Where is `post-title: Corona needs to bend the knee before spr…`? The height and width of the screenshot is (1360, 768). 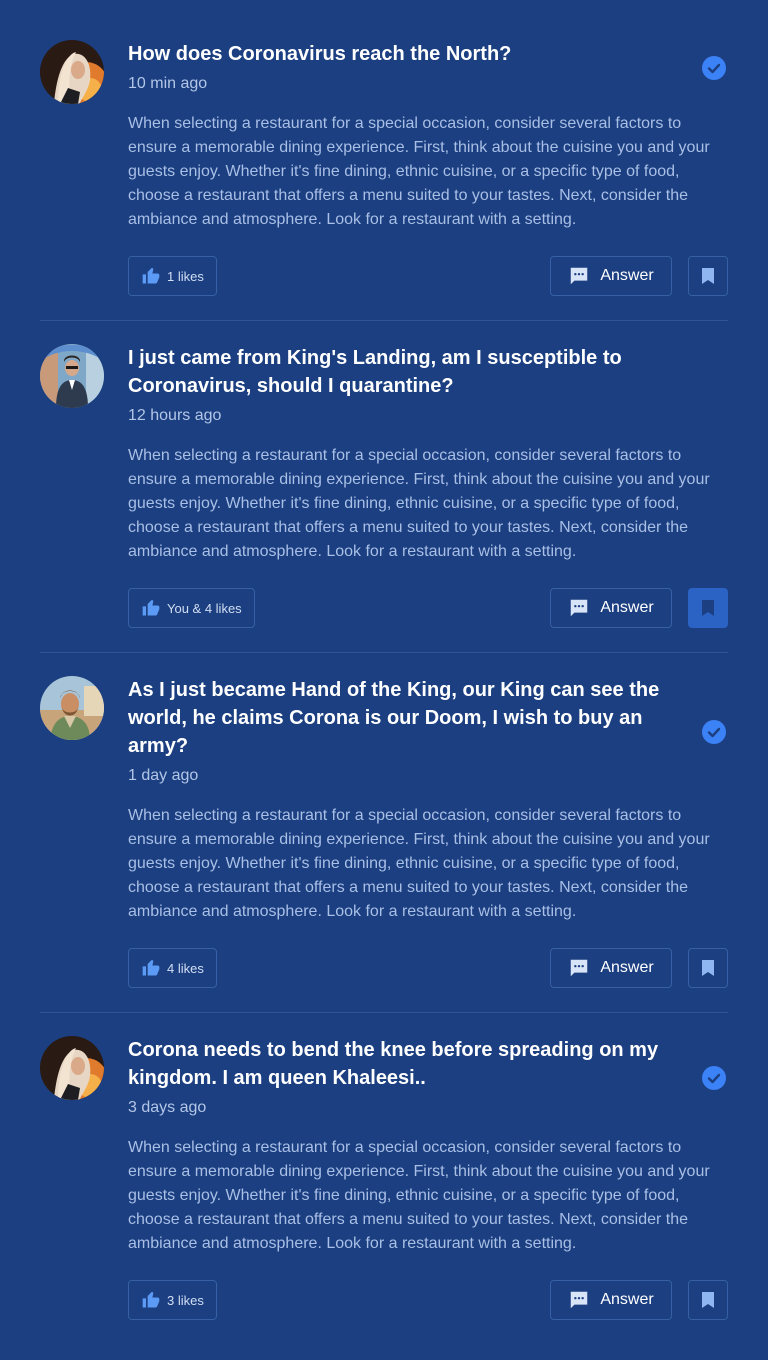
post-title: Corona needs to bend the knee before spr… is located at coordinates (402, 1064).